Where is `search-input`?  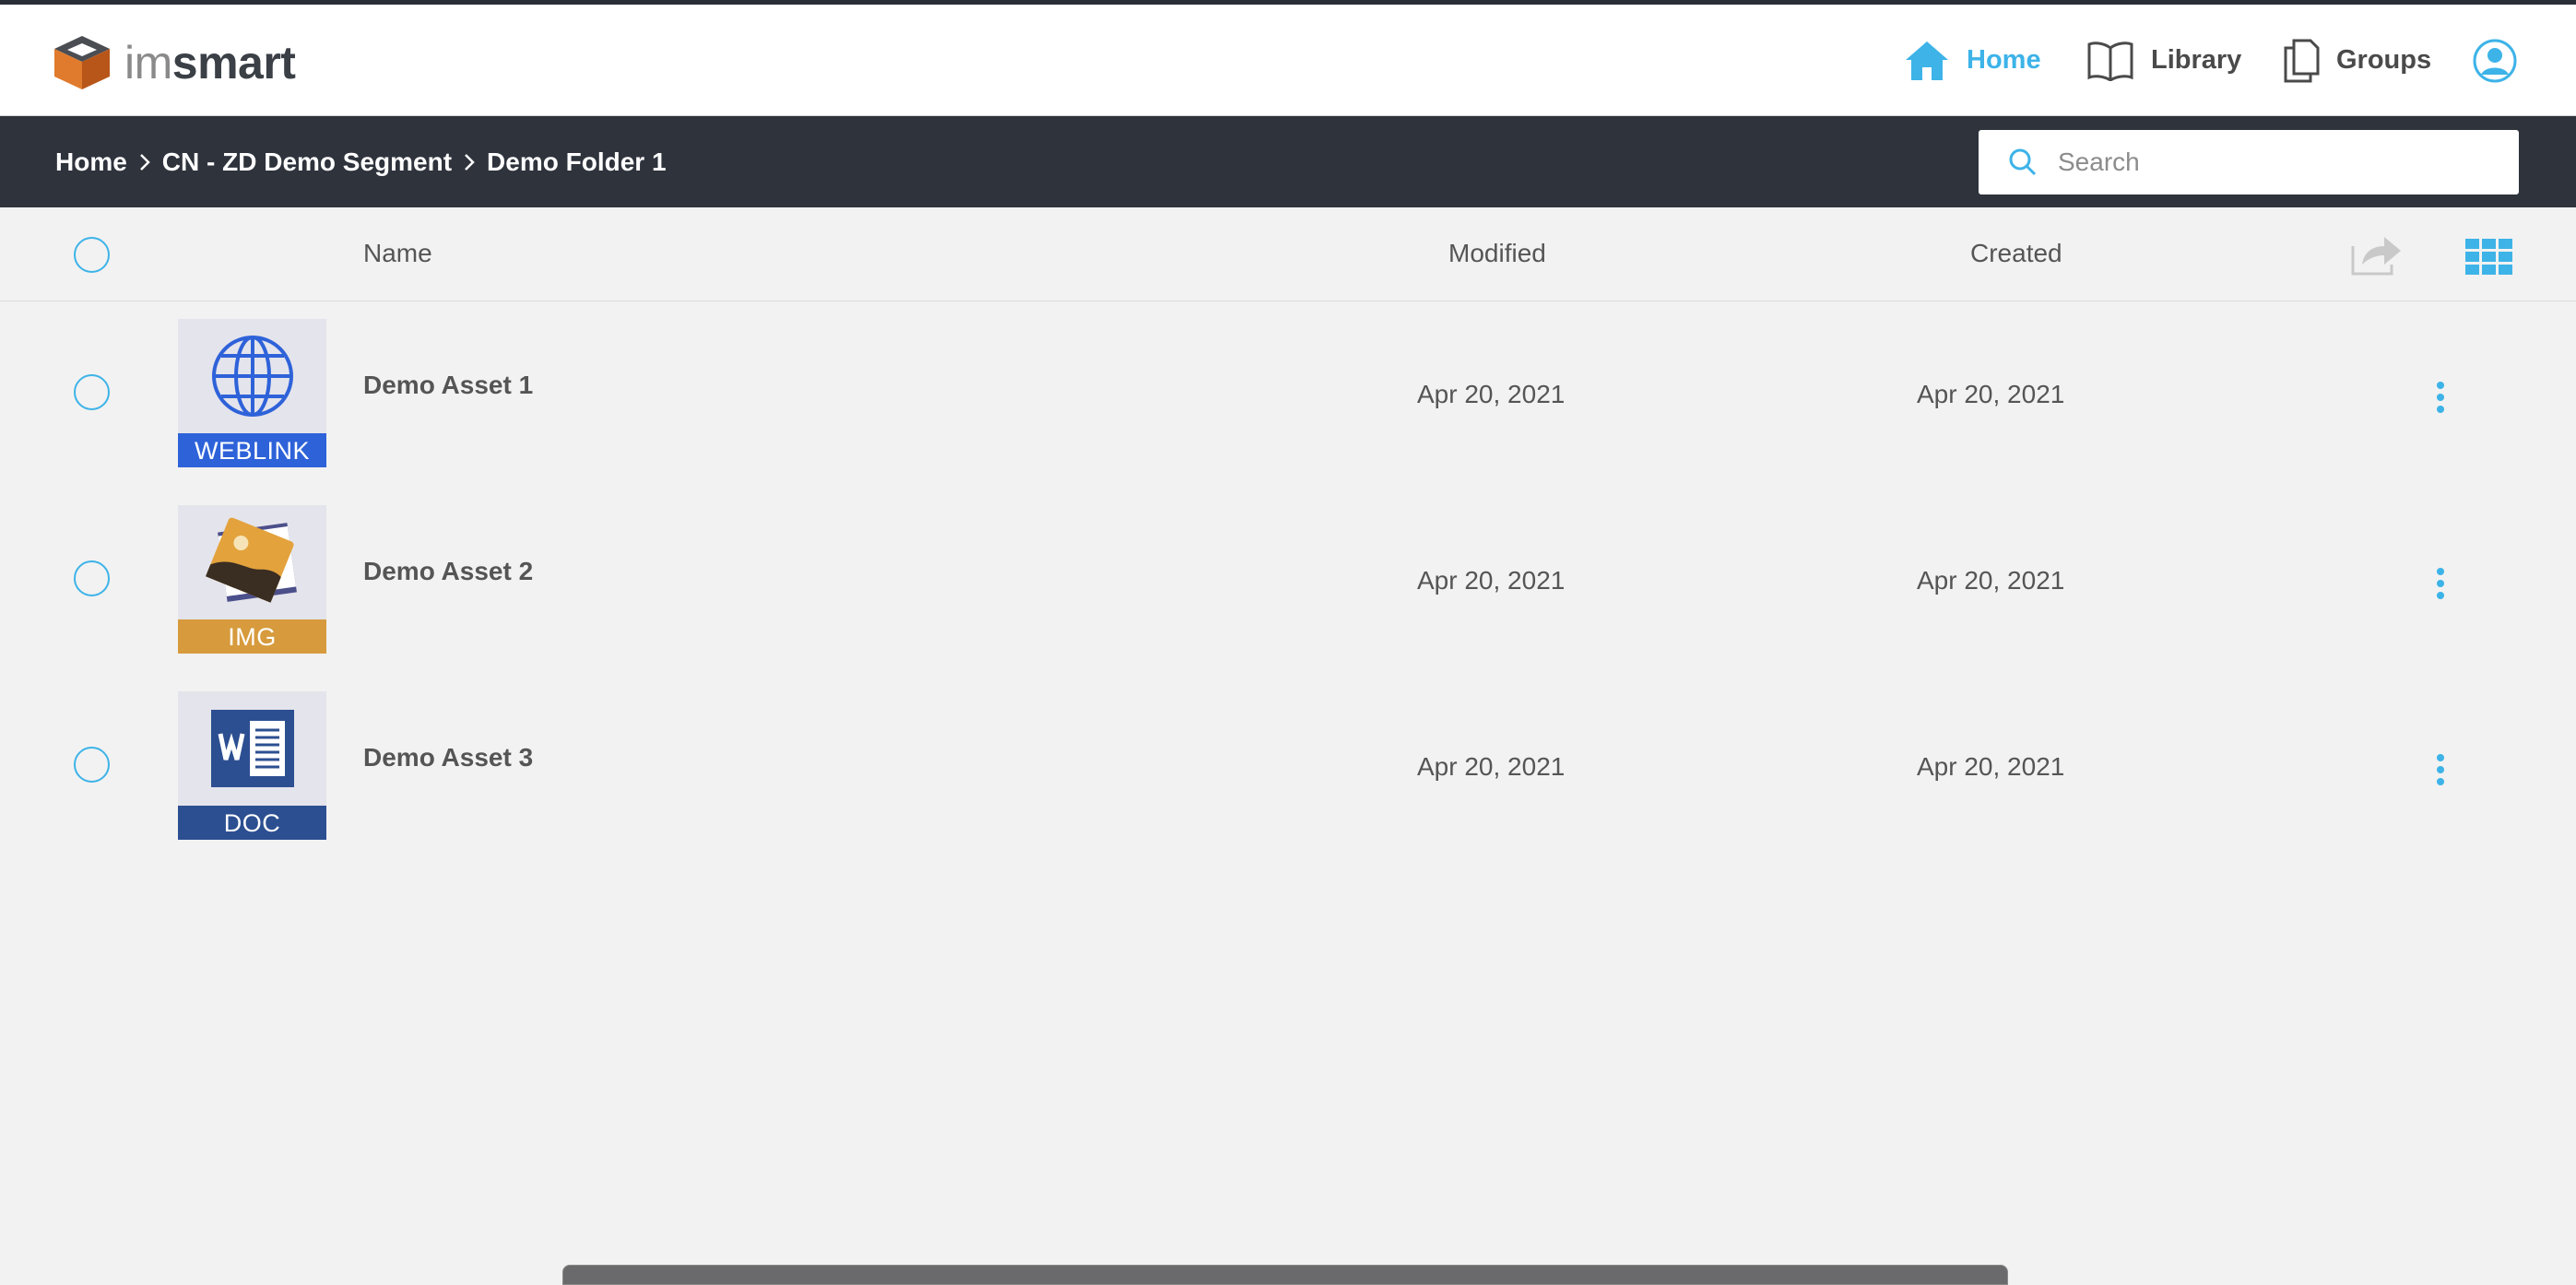
search-input is located at coordinates (2270, 162).